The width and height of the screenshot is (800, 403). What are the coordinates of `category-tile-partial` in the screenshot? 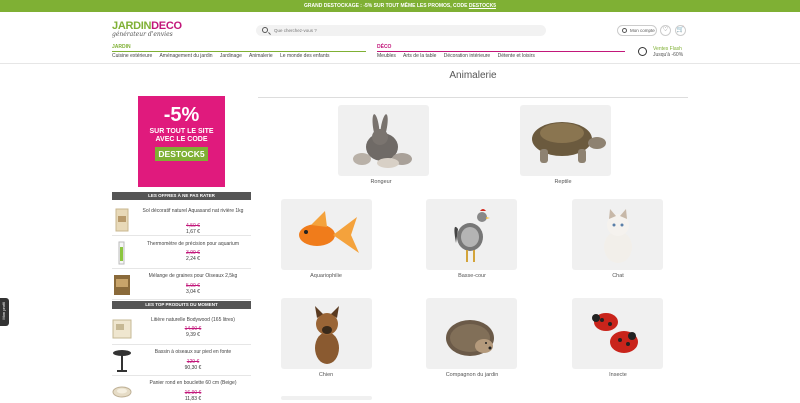 It's located at (326, 398).